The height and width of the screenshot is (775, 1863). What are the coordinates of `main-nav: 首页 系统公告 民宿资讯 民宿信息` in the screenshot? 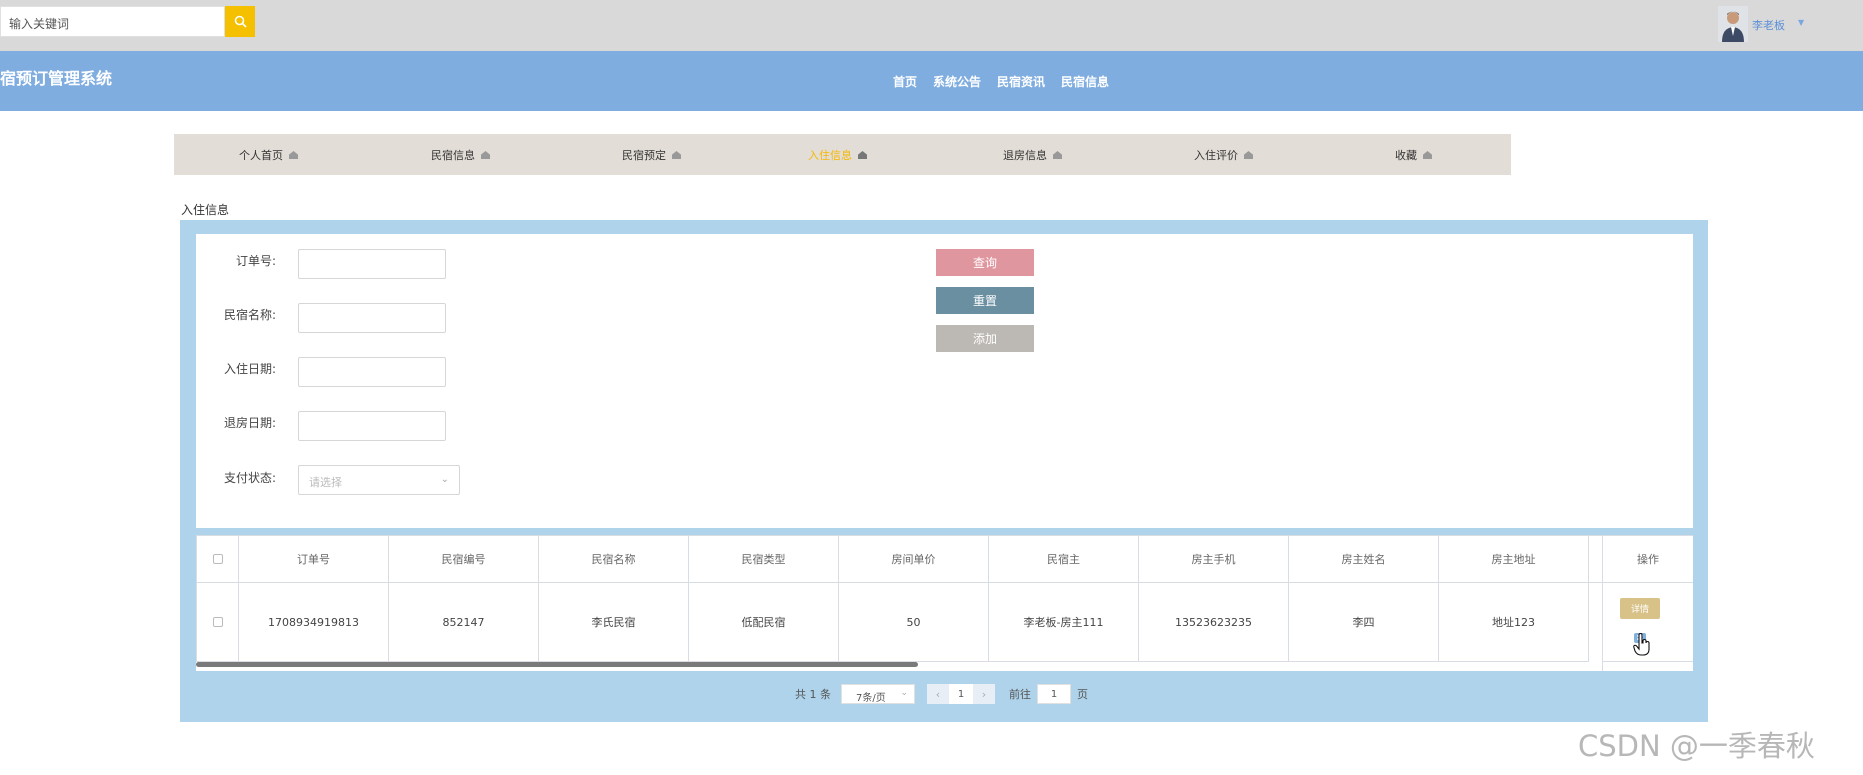 It's located at (1001, 81).